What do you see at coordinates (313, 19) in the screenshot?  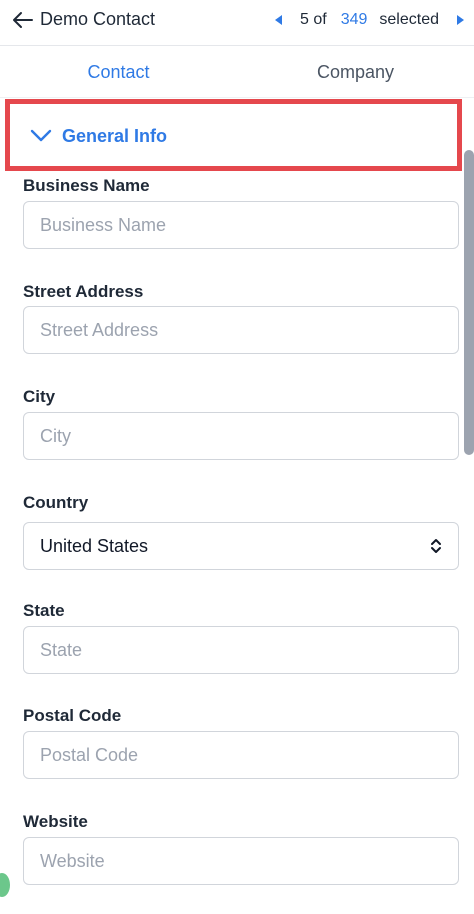 I see `pager-current: 5 of` at bounding box center [313, 19].